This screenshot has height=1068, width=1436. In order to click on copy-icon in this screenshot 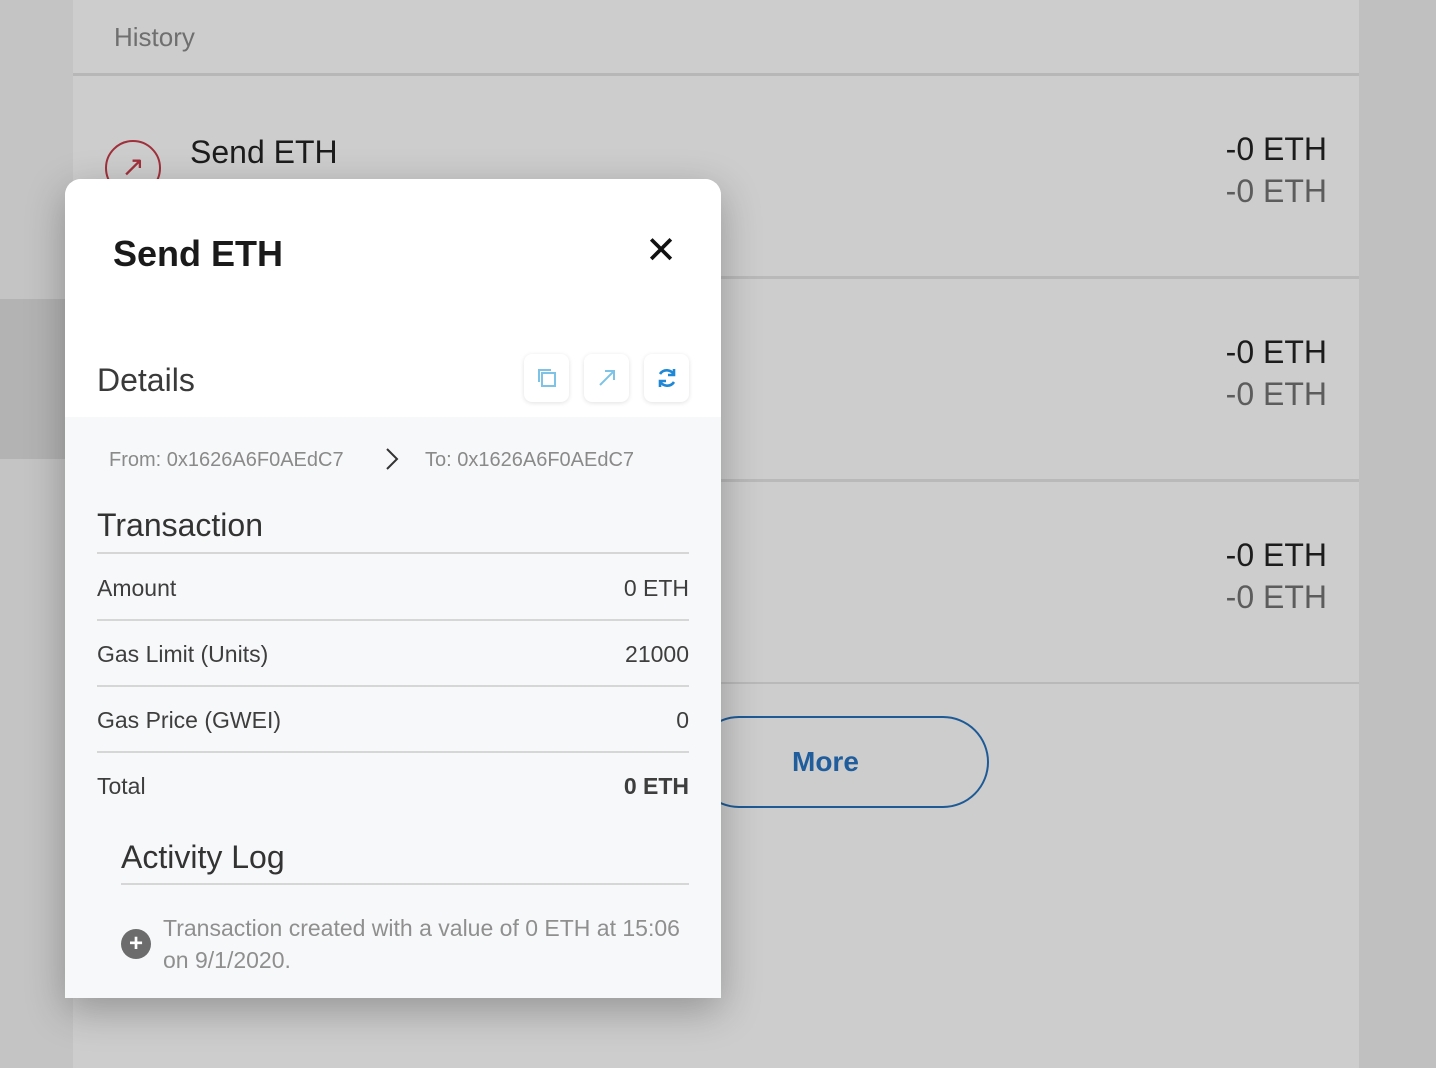, I will do `click(546, 378)`.